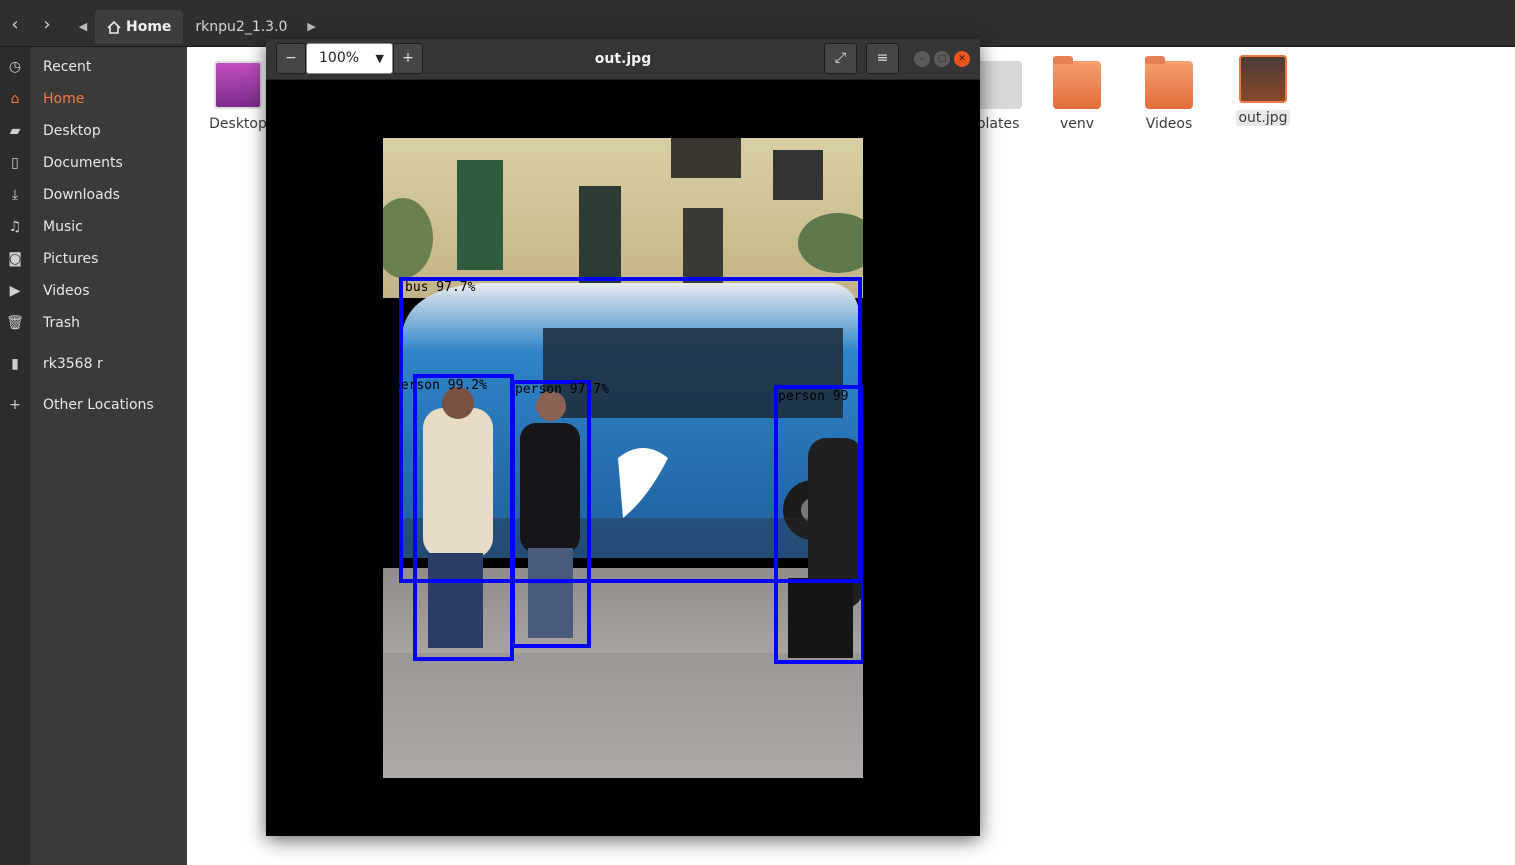 The image size is (1515, 865). Describe the element at coordinates (114, 27) in the screenshot. I see `home-icon` at that location.